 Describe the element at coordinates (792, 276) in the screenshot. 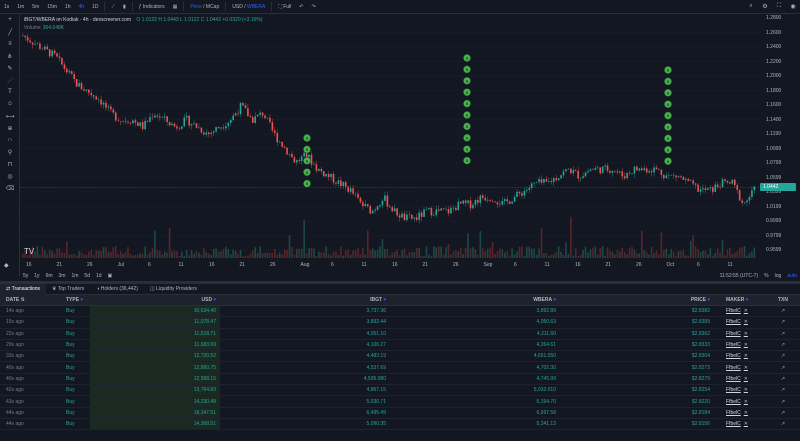

I see `auto-toggle: auto` at that location.